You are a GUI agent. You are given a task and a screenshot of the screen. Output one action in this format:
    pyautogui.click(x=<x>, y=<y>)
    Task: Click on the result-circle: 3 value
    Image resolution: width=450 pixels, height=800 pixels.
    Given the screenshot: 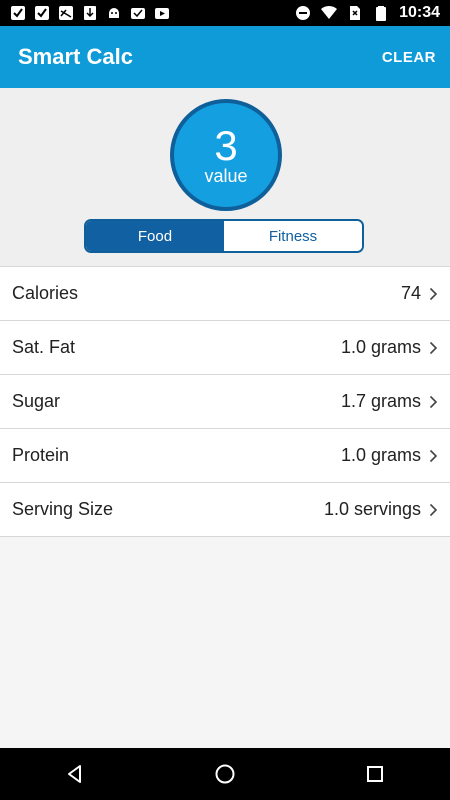 What is the action you would take?
    pyautogui.click(x=226, y=155)
    